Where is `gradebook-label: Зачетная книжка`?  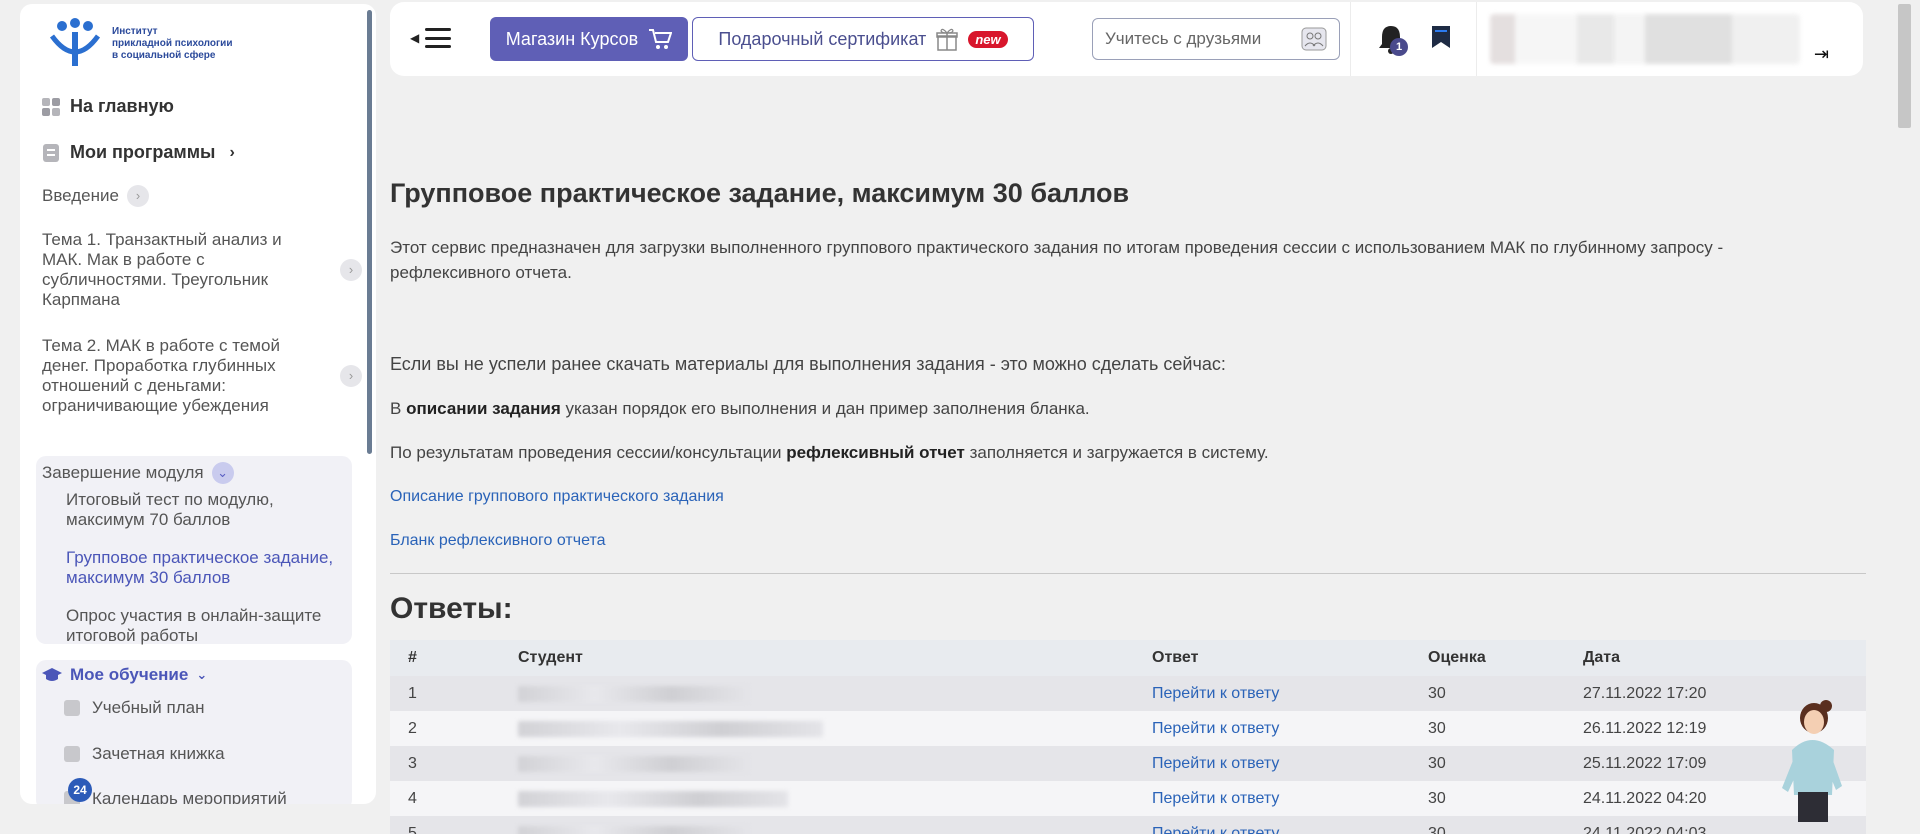 gradebook-label: Зачетная книжка is located at coordinates (158, 753).